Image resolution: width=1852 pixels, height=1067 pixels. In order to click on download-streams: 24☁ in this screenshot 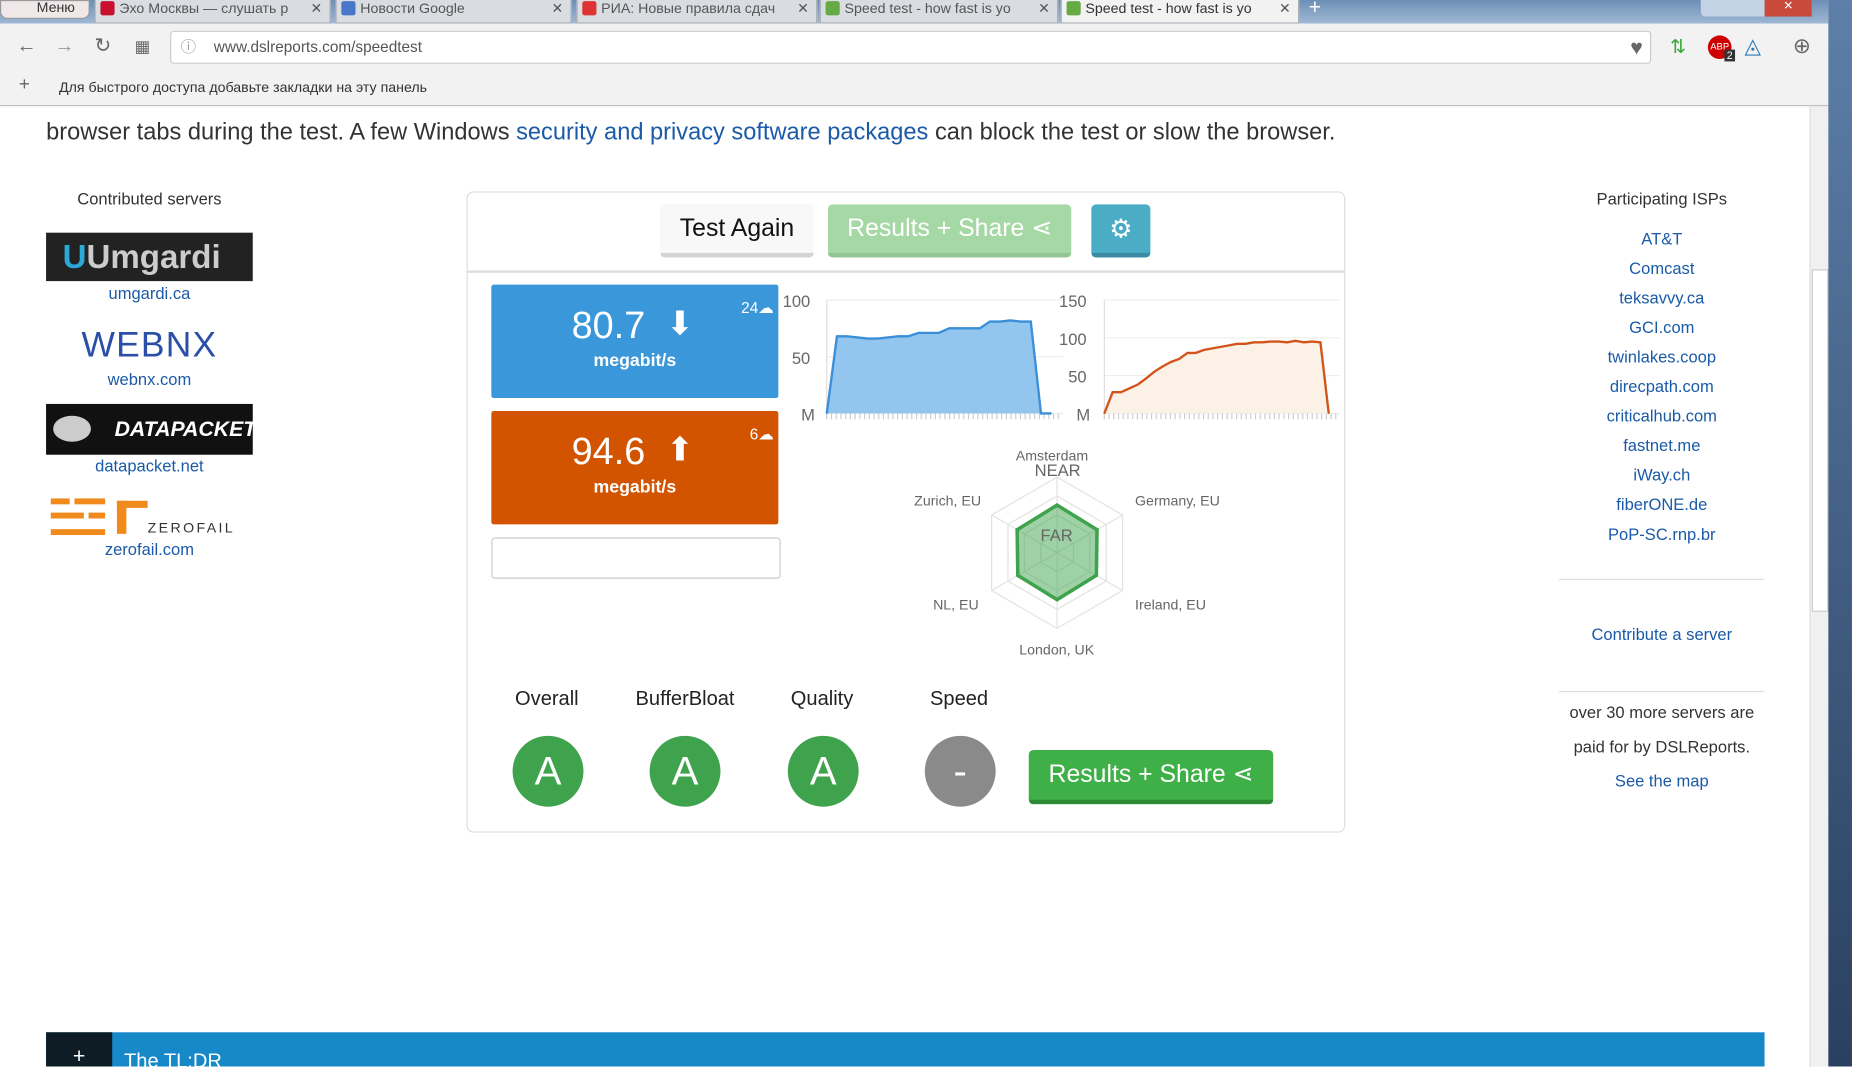, I will do `click(757, 308)`.